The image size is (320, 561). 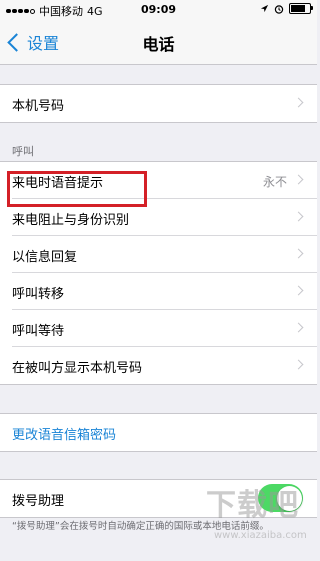 I want to click on page-title: 电话, so click(x=158, y=44).